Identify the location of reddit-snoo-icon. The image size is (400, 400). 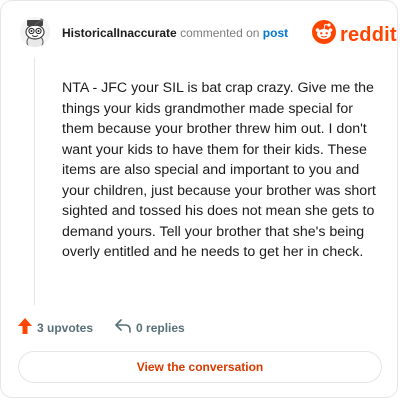
(324, 34).